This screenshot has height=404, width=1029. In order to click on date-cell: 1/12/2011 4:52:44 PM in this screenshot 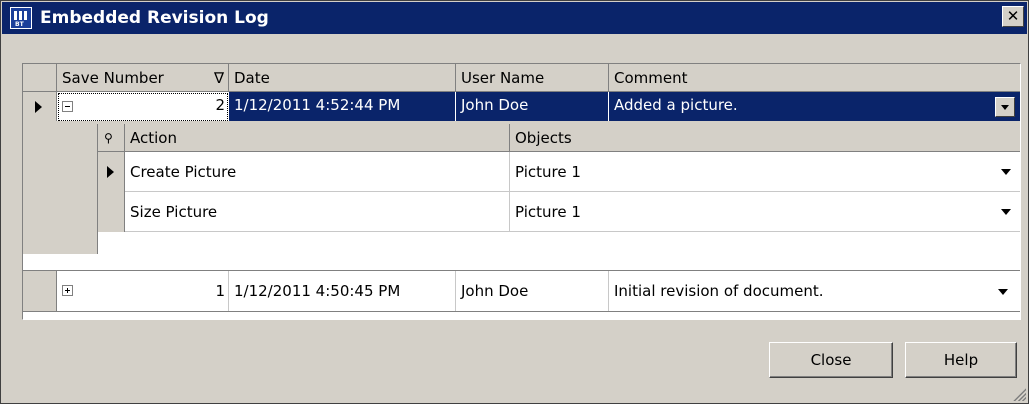, I will do `click(342, 107)`.